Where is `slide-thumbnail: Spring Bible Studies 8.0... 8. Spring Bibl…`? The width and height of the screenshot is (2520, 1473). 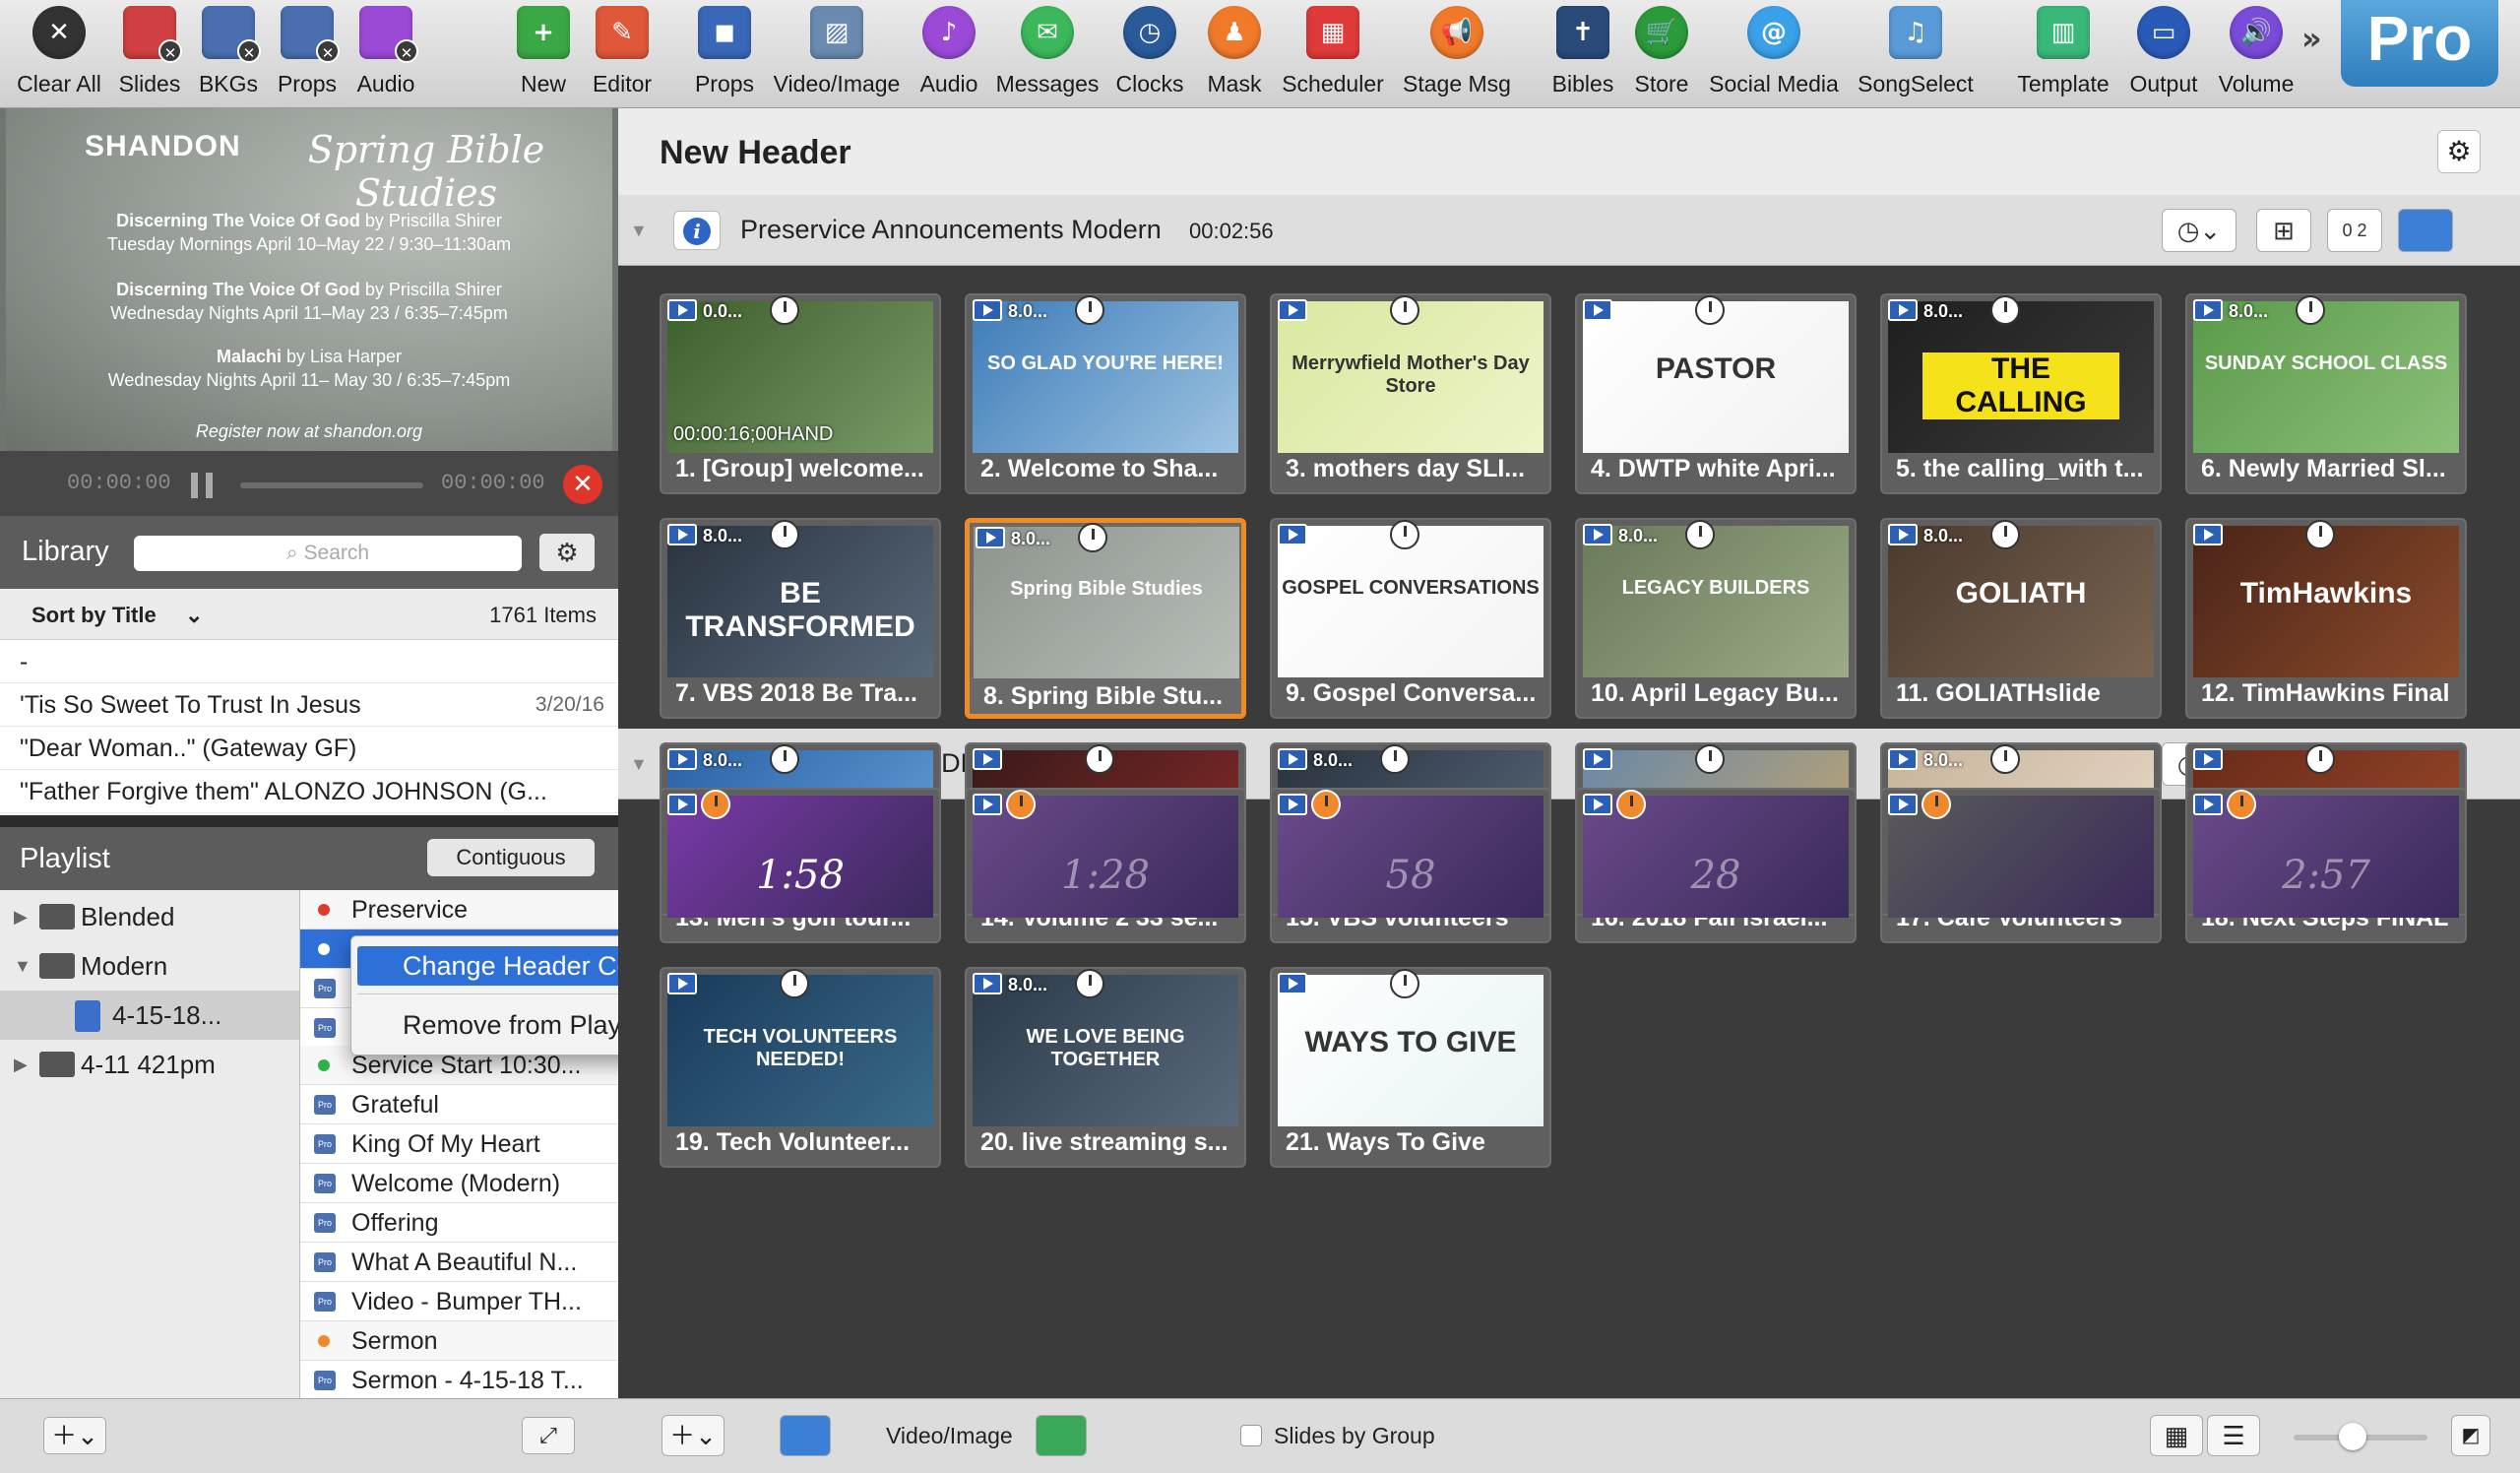 slide-thumbnail: Spring Bible Studies 8.0... 8. Spring Bibl… is located at coordinates (1105, 618).